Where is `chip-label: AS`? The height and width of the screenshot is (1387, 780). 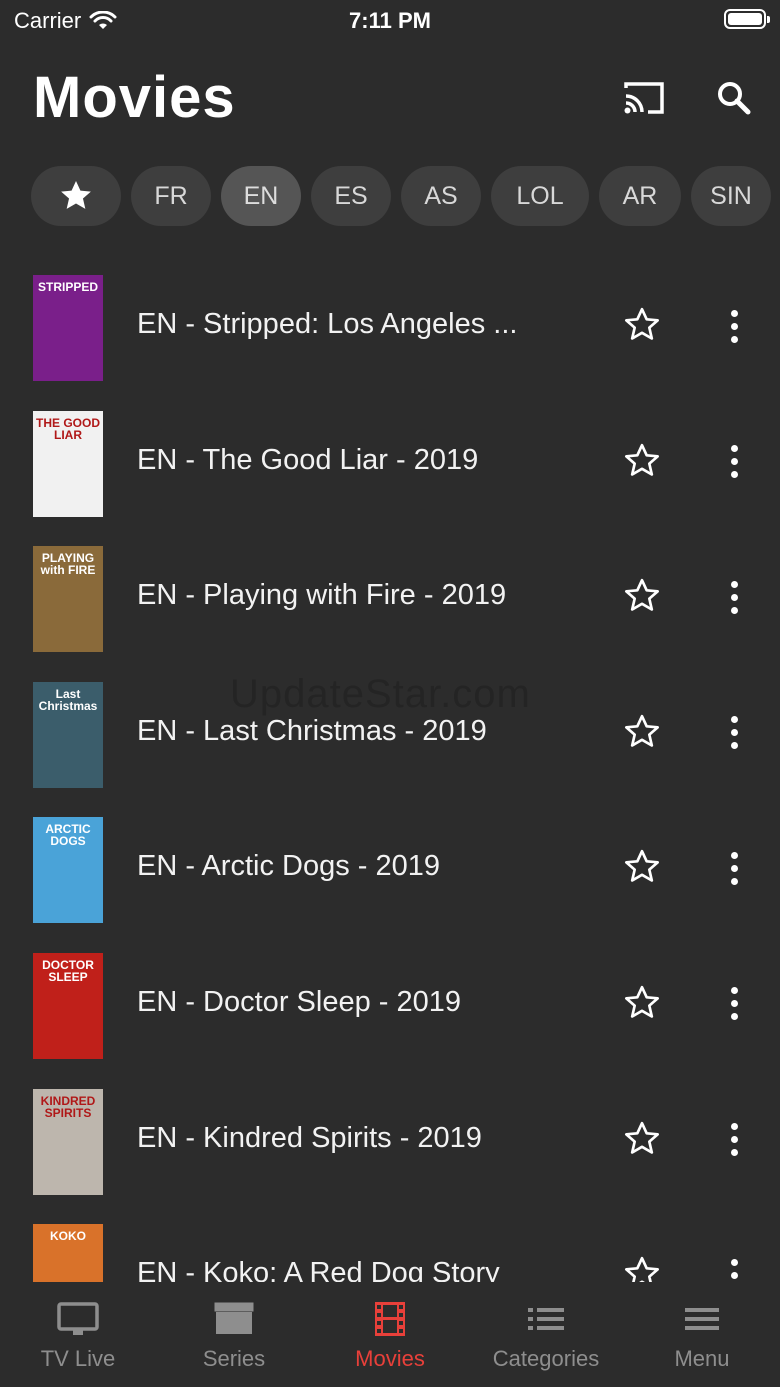
chip-label: AS is located at coordinates (441, 195).